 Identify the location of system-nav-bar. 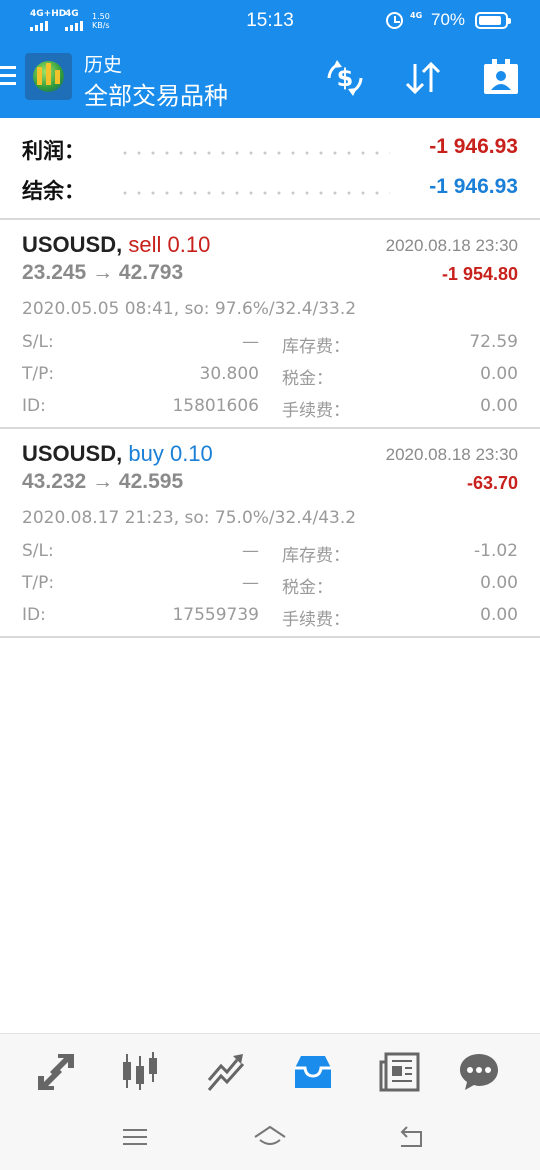
(270, 1139).